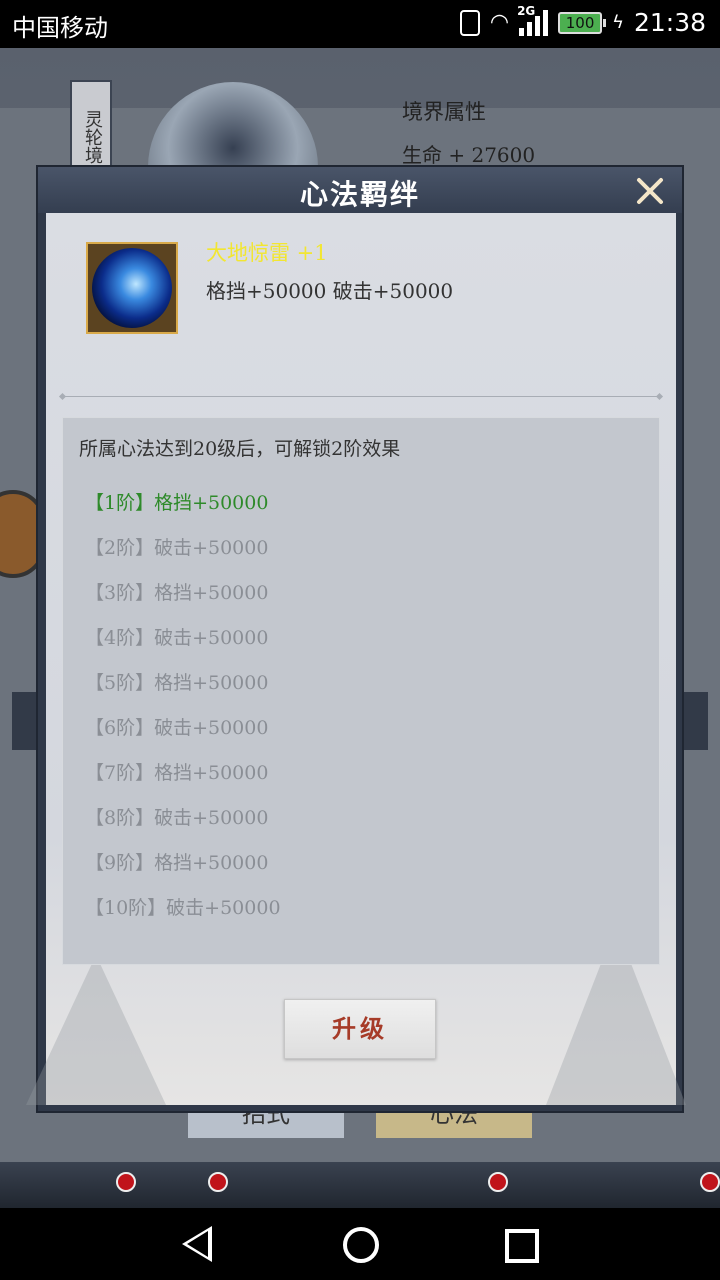 The width and height of the screenshot is (720, 1280). Describe the element at coordinates (361, 1245) in the screenshot. I see `home-icon` at that location.